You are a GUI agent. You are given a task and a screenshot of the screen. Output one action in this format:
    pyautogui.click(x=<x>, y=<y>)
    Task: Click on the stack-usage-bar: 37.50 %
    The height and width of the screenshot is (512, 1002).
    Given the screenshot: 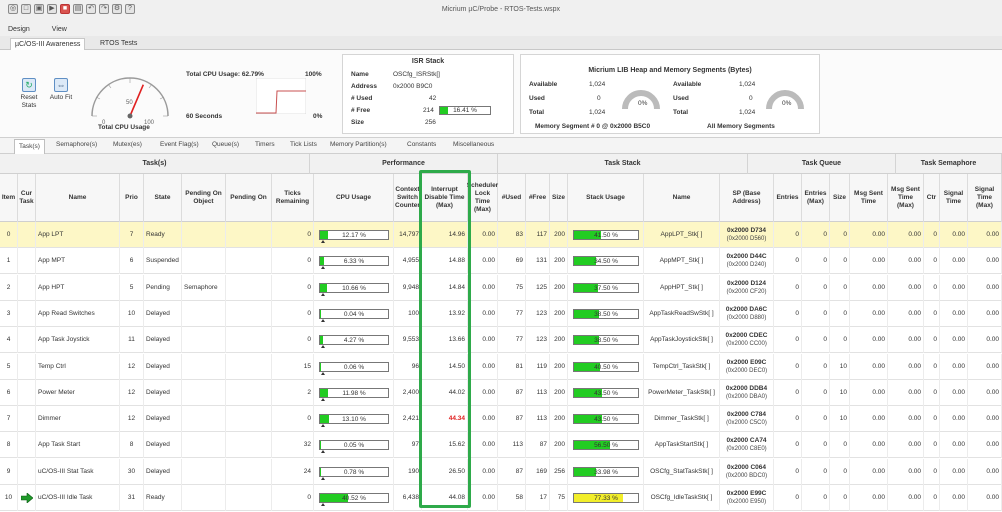 What is the action you would take?
    pyautogui.click(x=606, y=287)
    